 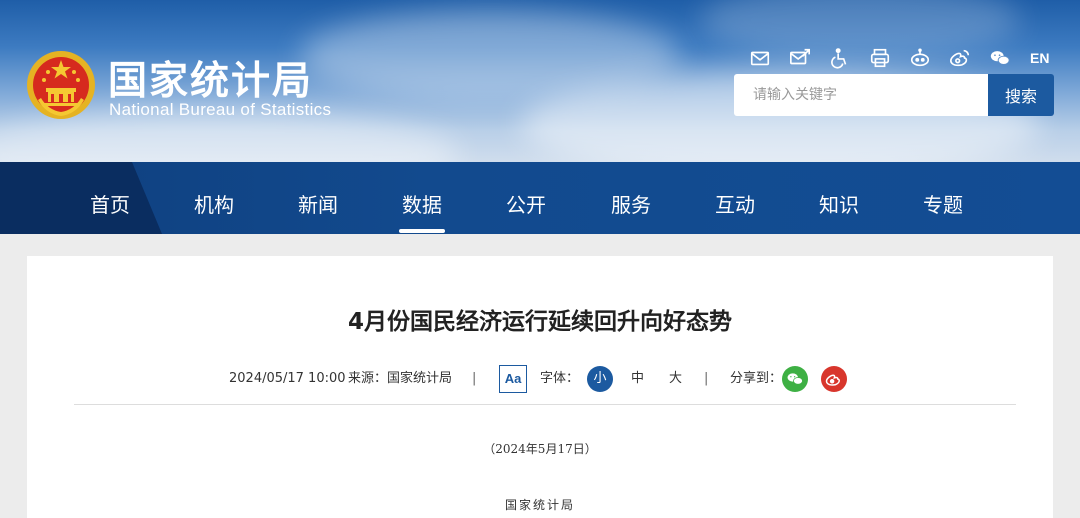 I want to click on nav-active-indicator, so click(x=422, y=231).